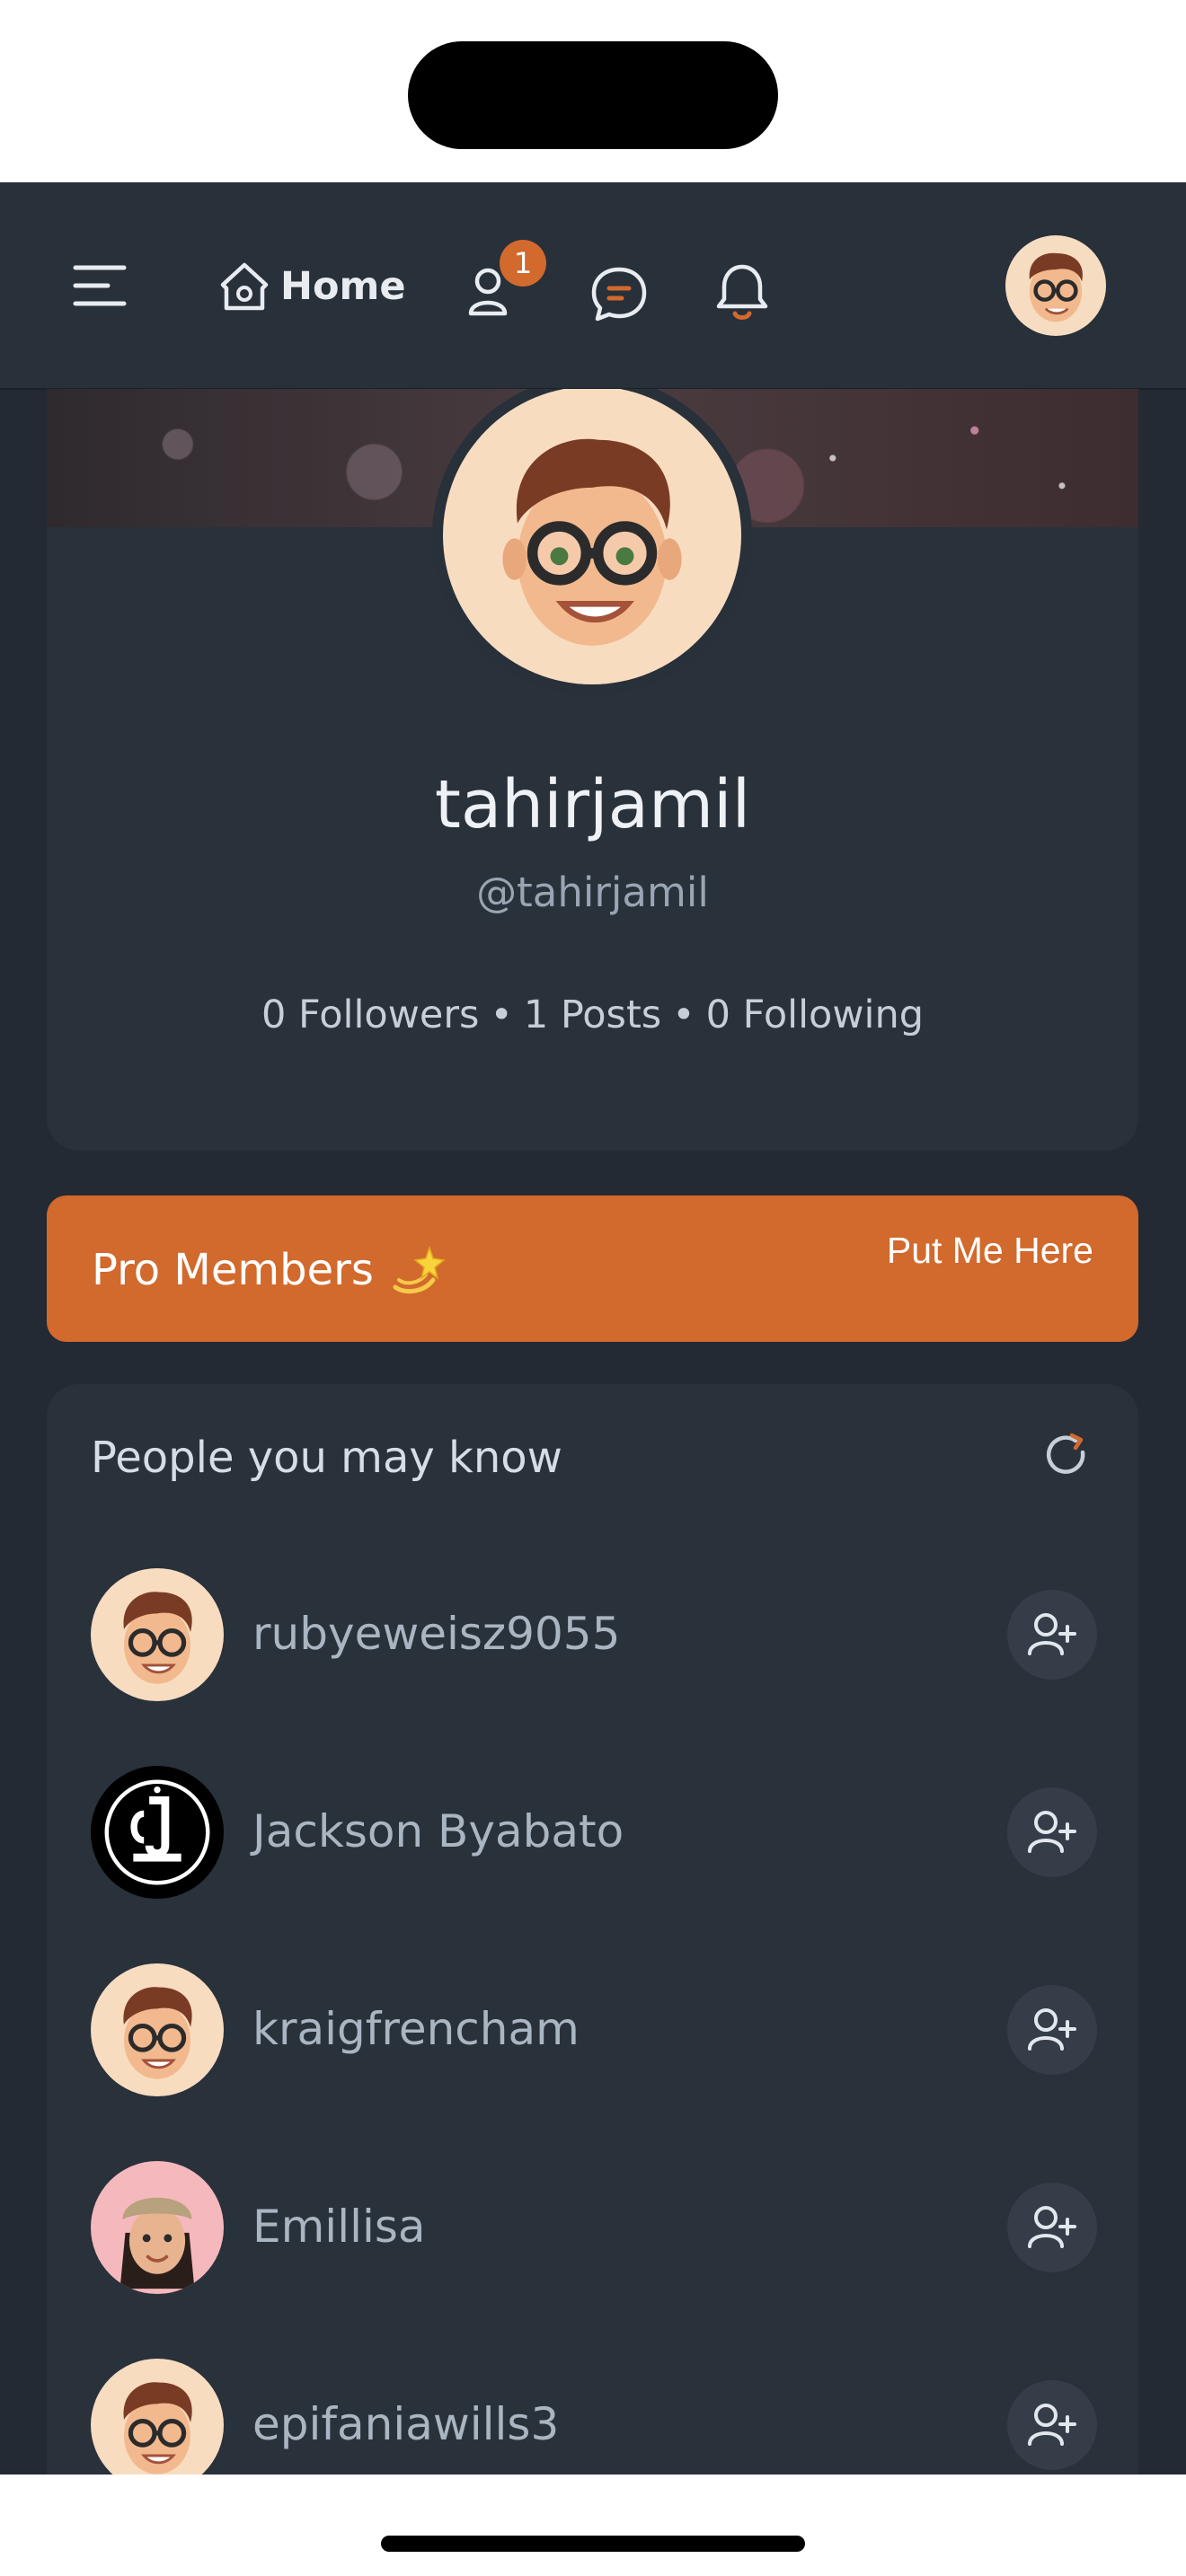 The height and width of the screenshot is (2576, 1186). What do you see at coordinates (592, 1268) in the screenshot?
I see `pro-members-banner: Pro Members Put Me Here` at bounding box center [592, 1268].